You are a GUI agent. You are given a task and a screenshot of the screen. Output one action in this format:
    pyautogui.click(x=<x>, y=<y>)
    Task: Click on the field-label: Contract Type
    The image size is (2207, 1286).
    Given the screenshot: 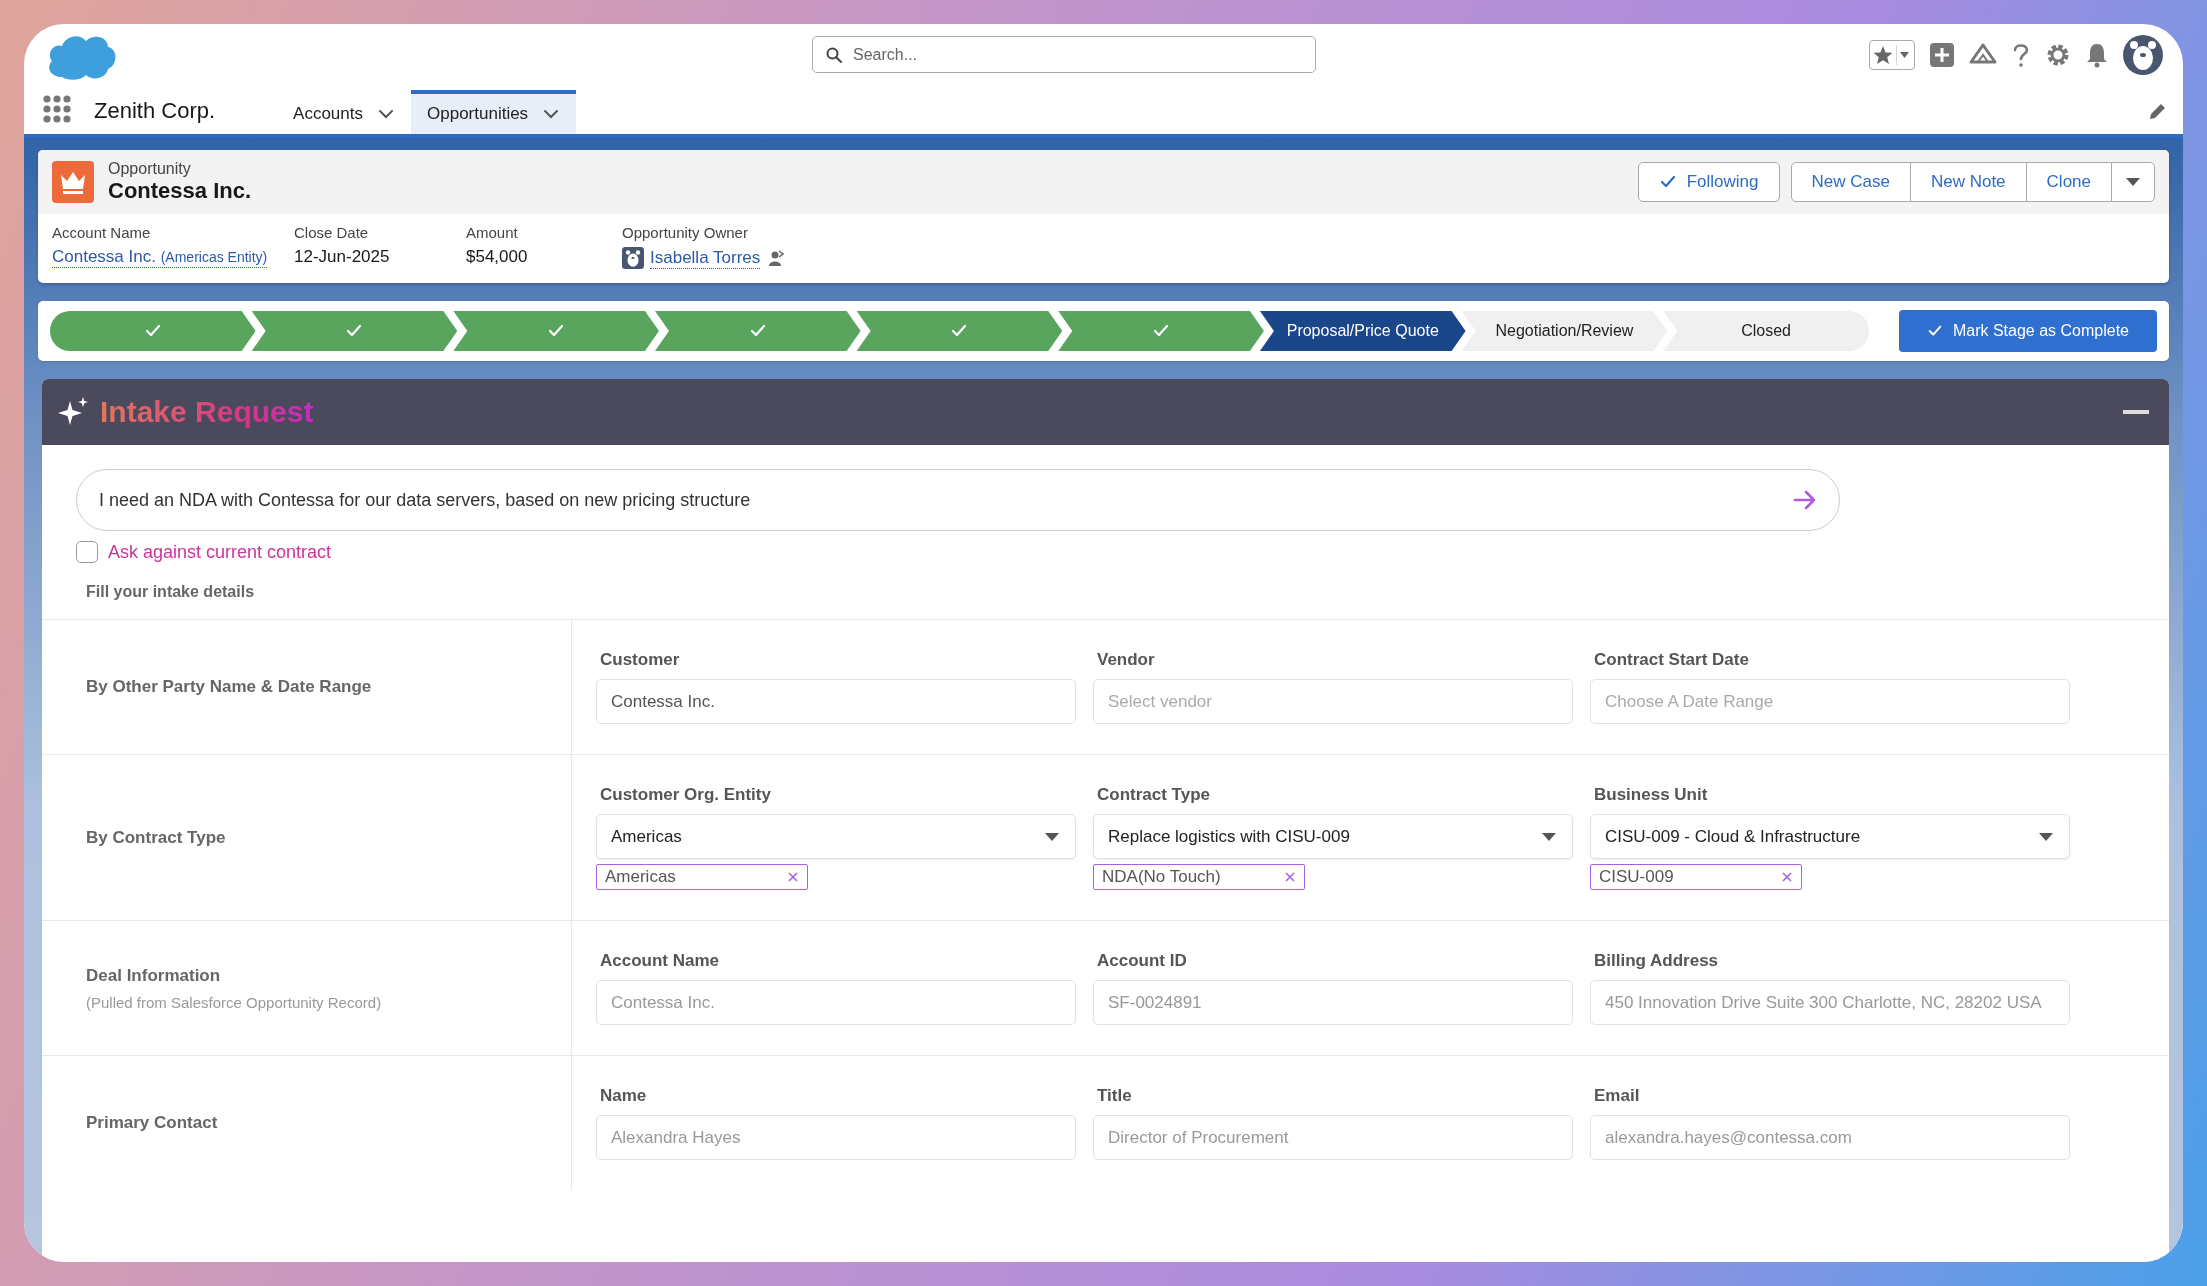 What is the action you would take?
    pyautogui.click(x=1154, y=795)
    